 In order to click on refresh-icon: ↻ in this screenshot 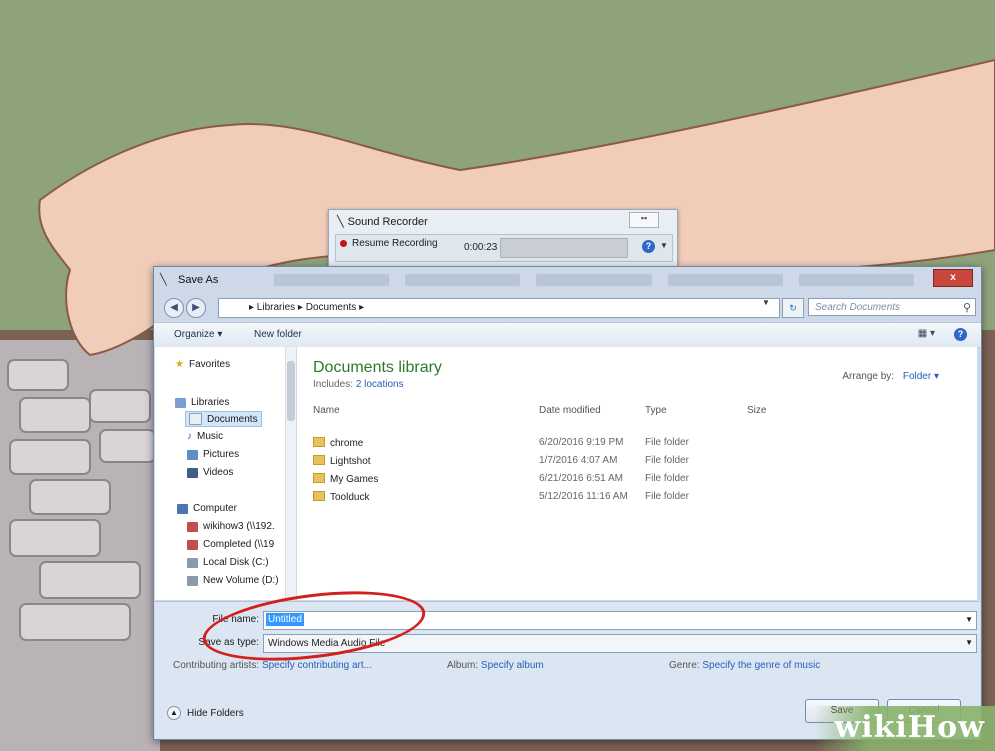, I will do `click(793, 308)`.